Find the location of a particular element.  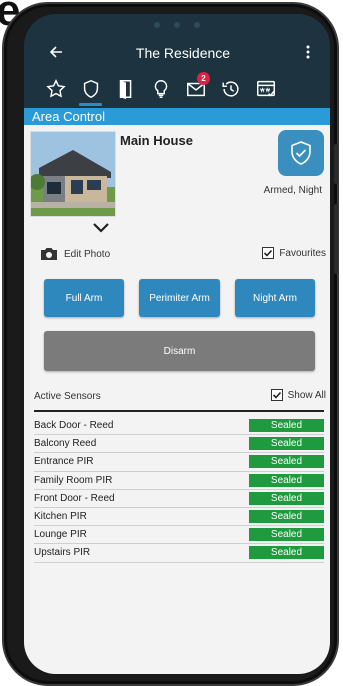

sensor-row: Balcony Reed Sealed is located at coordinates (179, 444).